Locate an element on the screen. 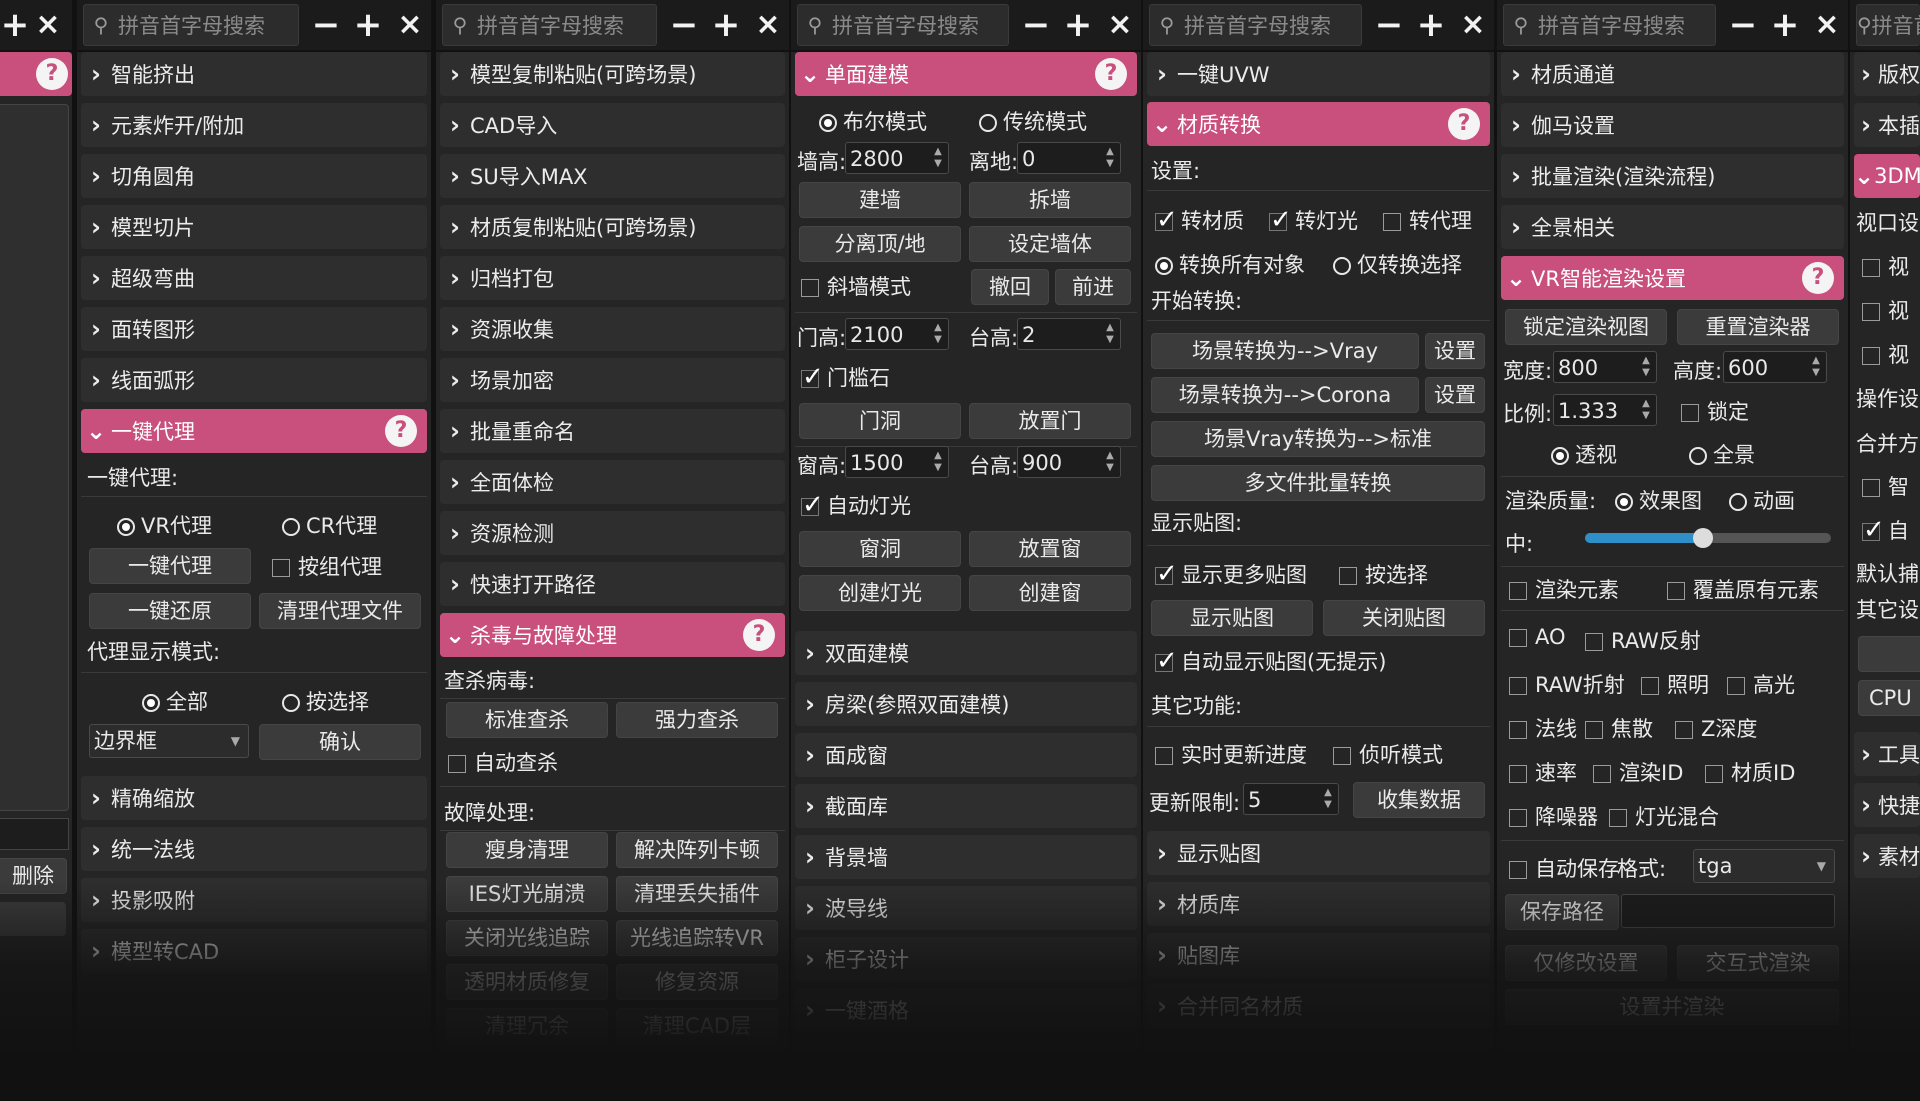 The width and height of the screenshot is (1920, 1101). menu-item: › 背景墙 is located at coordinates (966, 857).